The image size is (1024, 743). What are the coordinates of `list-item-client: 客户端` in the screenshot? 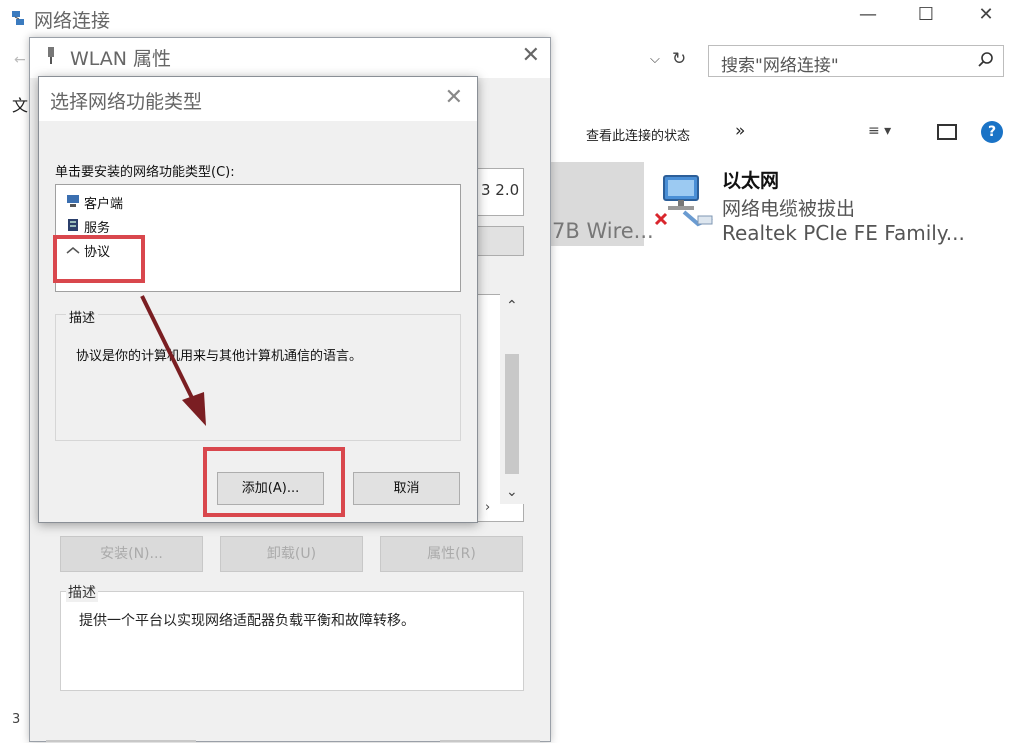 It's located at (94, 204).